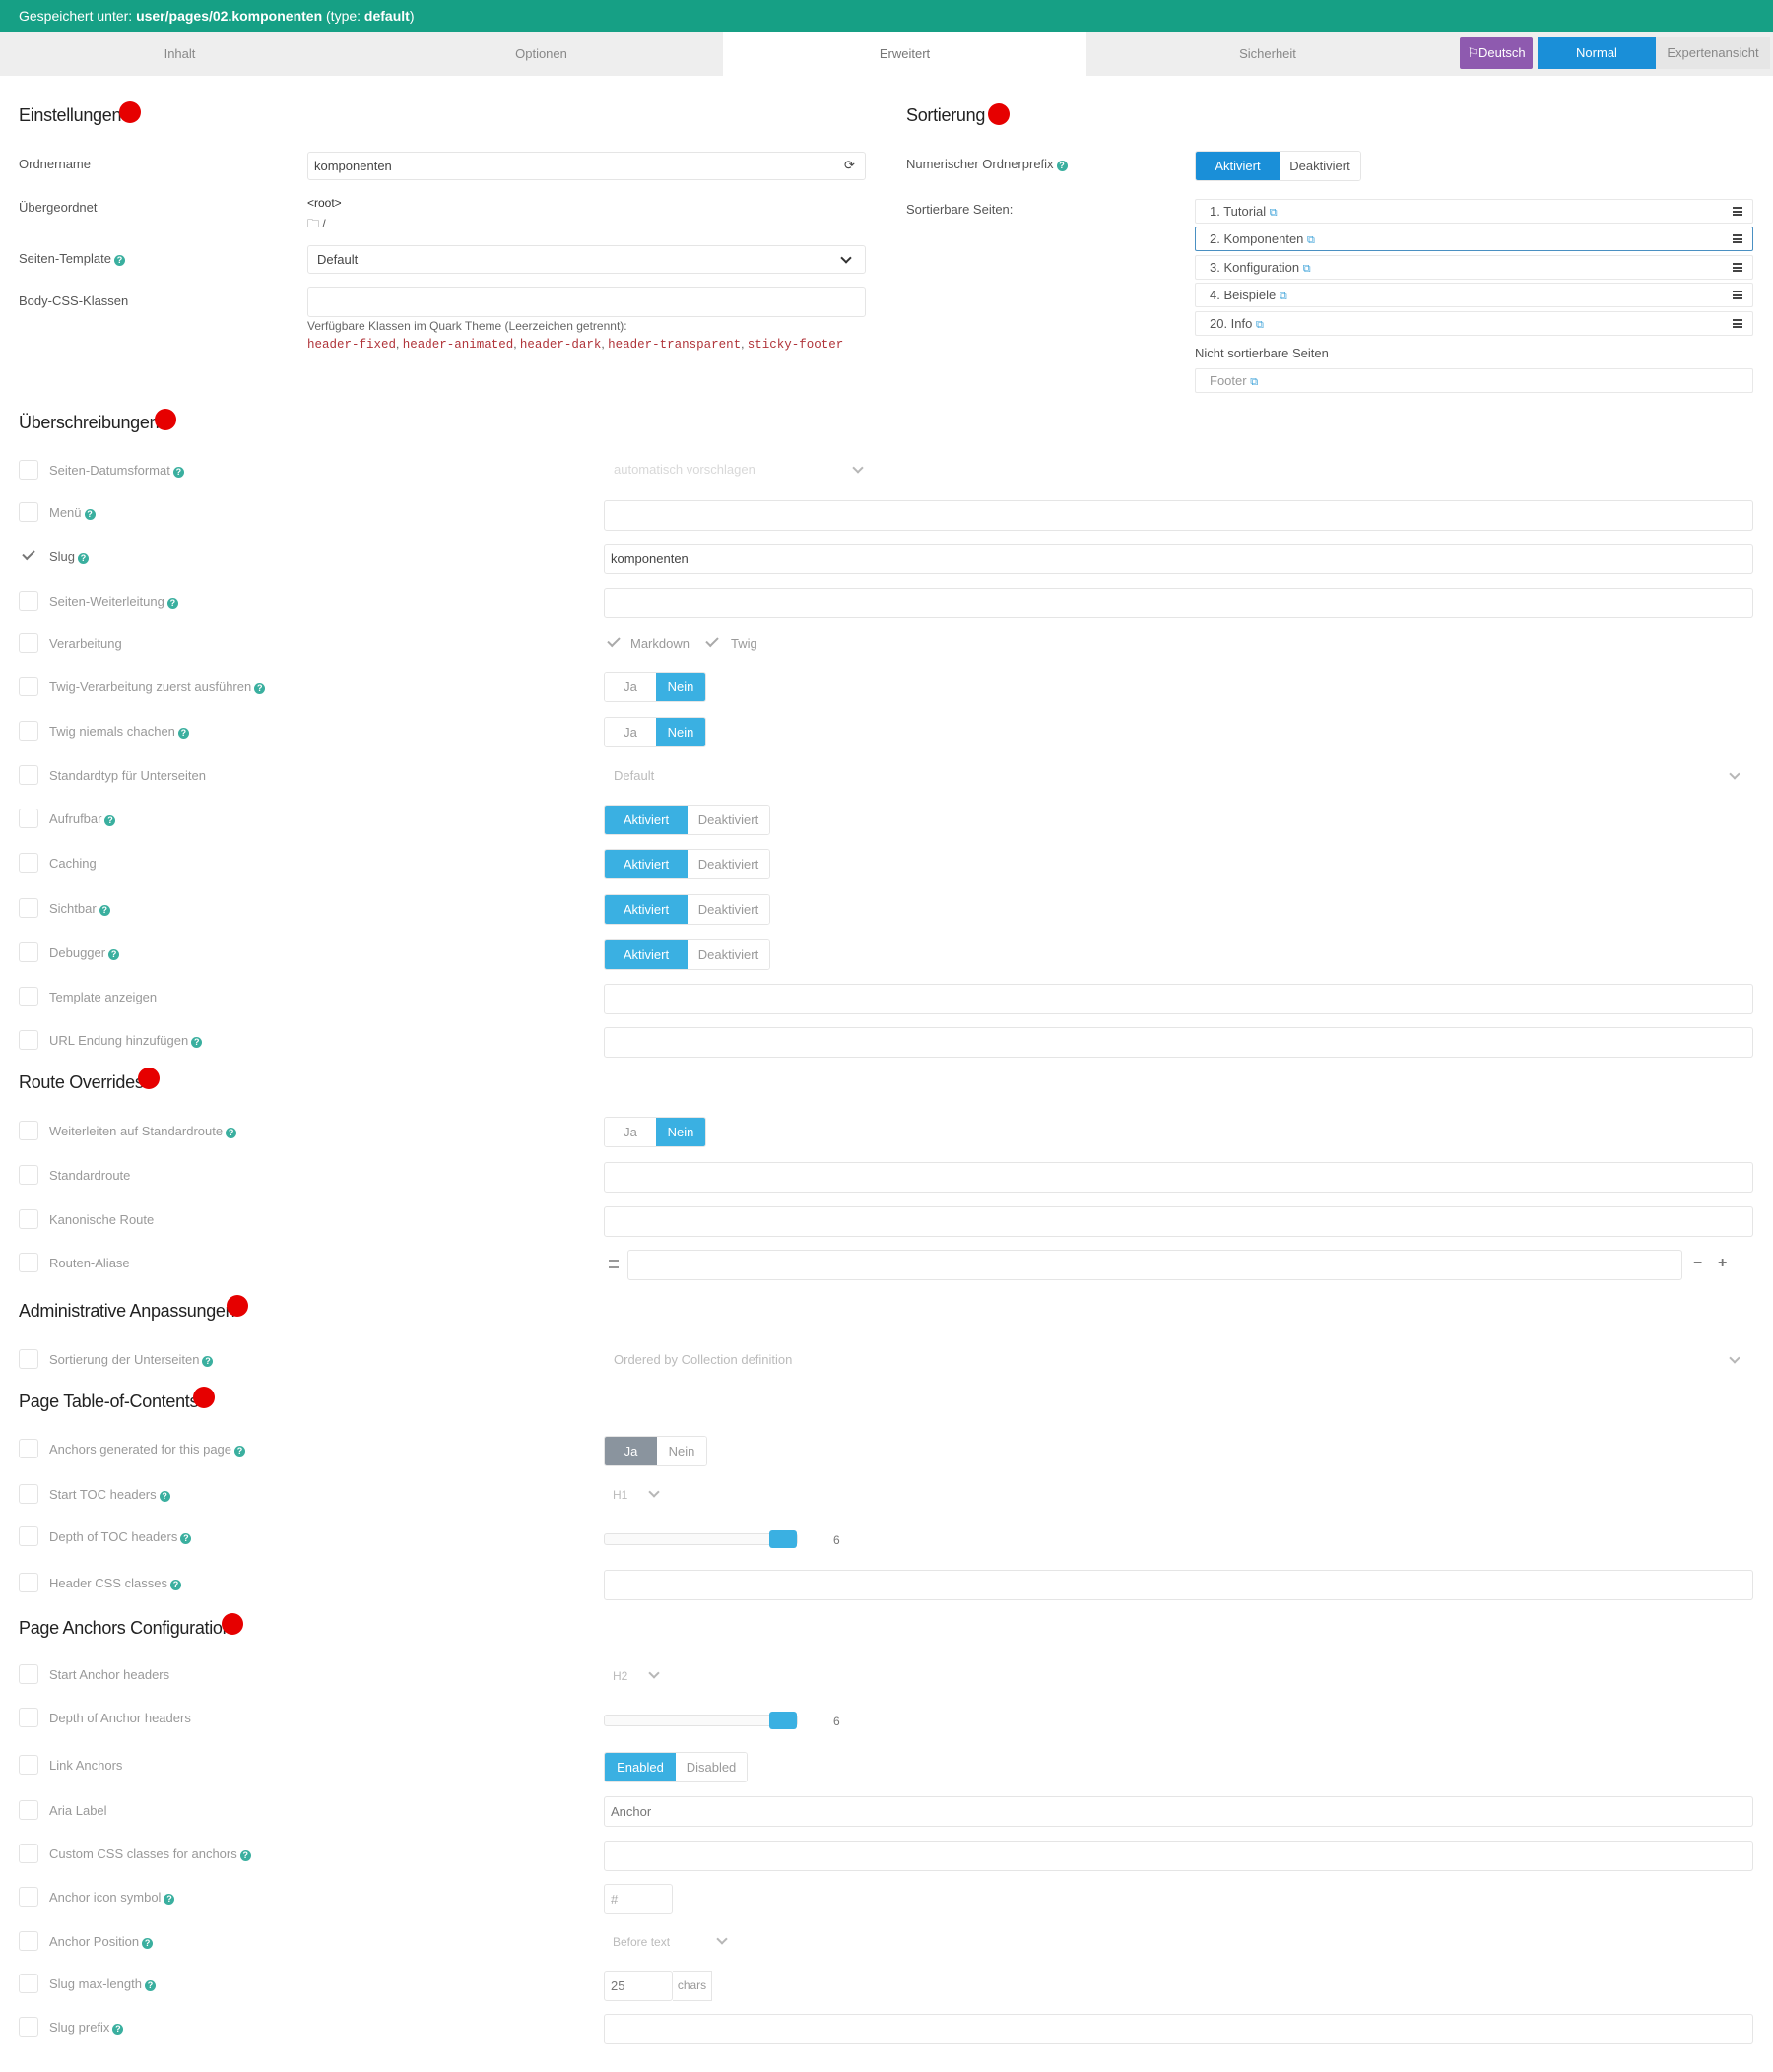 This screenshot has width=1773, height=2072. I want to click on tab-sicherheit: Sicherheit, so click(1267, 54).